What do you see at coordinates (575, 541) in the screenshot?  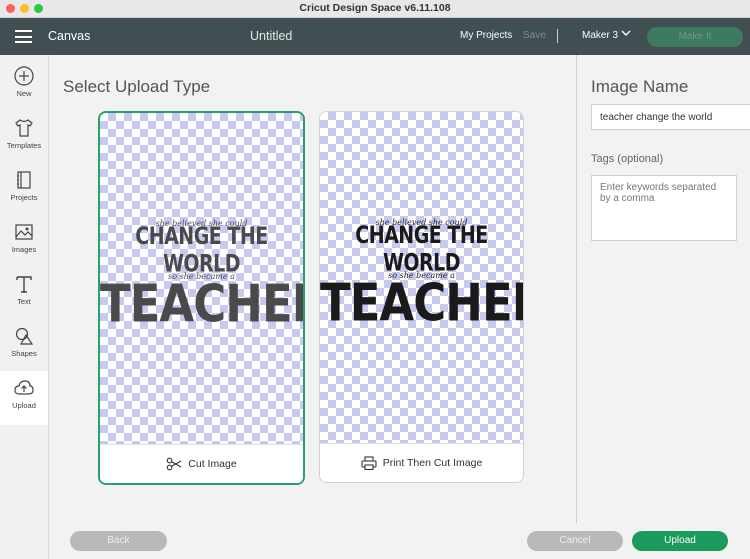 I see `cancel-button: Cancel` at bounding box center [575, 541].